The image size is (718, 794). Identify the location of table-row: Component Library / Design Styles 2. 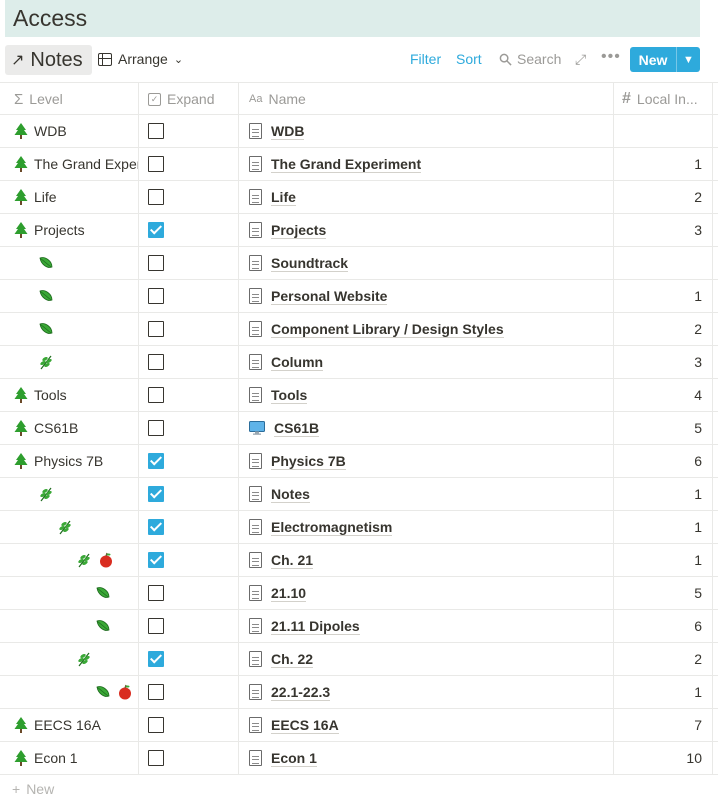
(359, 329).